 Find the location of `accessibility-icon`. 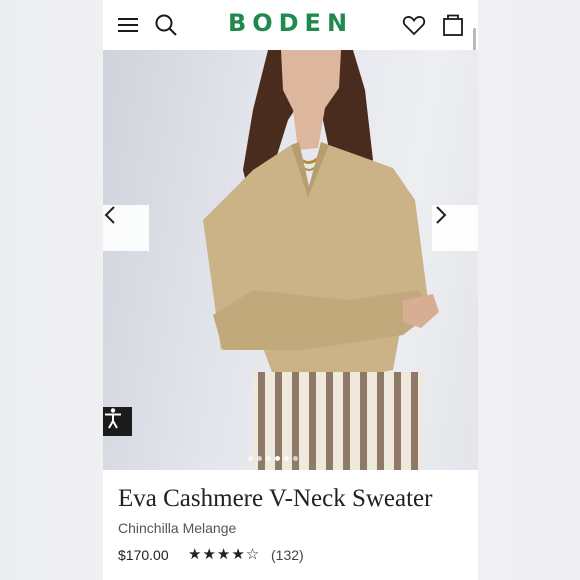

accessibility-icon is located at coordinates (113, 418).